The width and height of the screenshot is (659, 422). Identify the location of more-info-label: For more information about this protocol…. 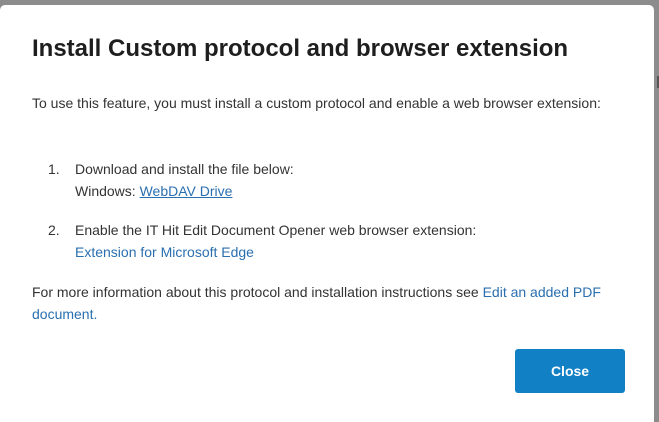
(257, 292).